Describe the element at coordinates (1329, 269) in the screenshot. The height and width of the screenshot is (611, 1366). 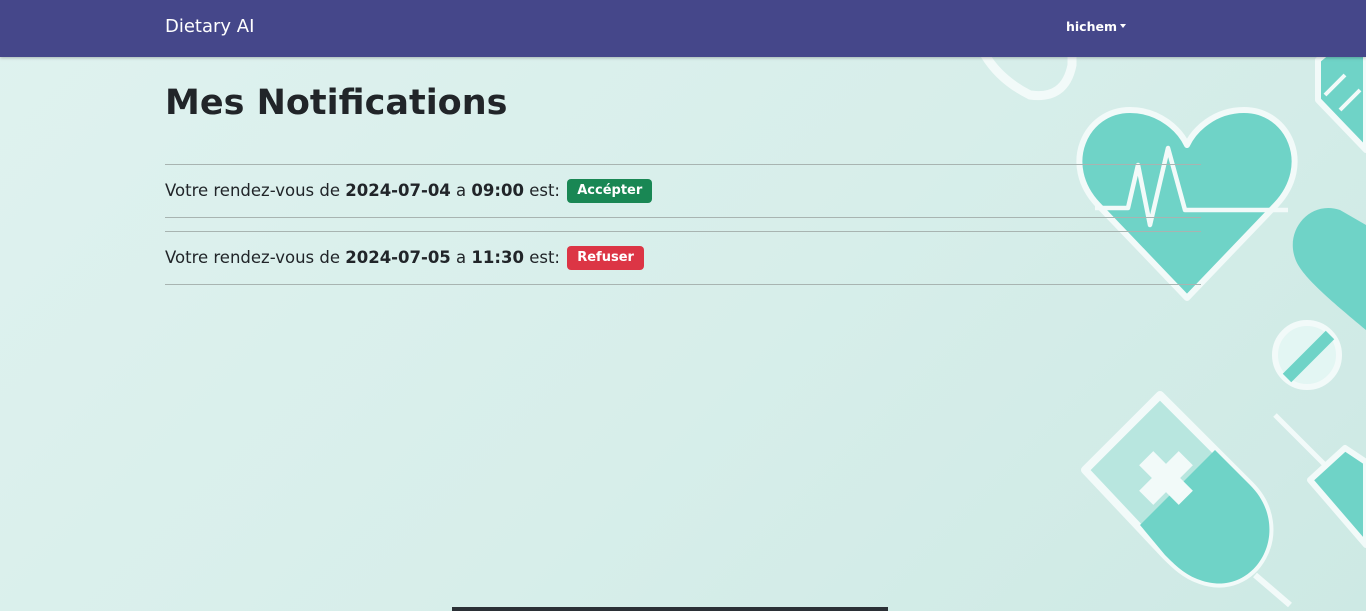
I see `capsule-icon` at that location.